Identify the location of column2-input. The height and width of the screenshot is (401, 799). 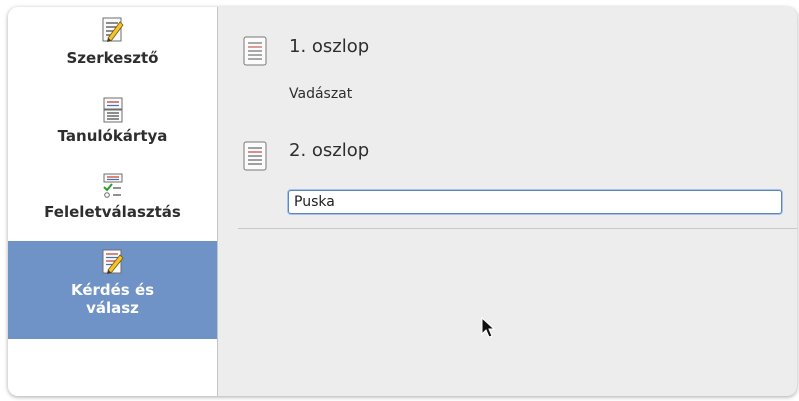
(535, 202).